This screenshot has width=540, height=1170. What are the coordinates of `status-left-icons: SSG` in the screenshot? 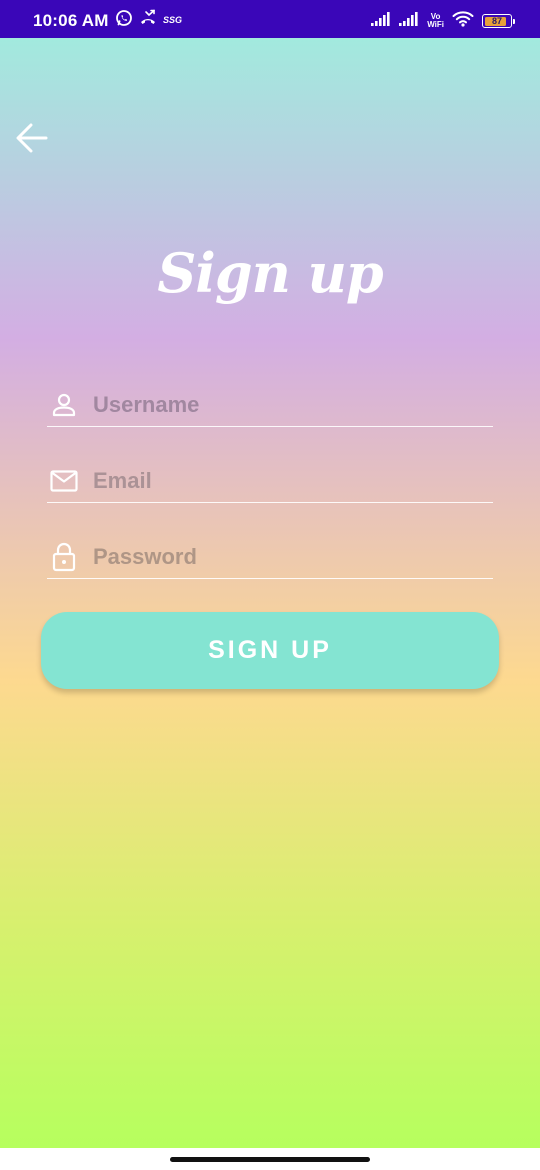 It's located at (149, 20).